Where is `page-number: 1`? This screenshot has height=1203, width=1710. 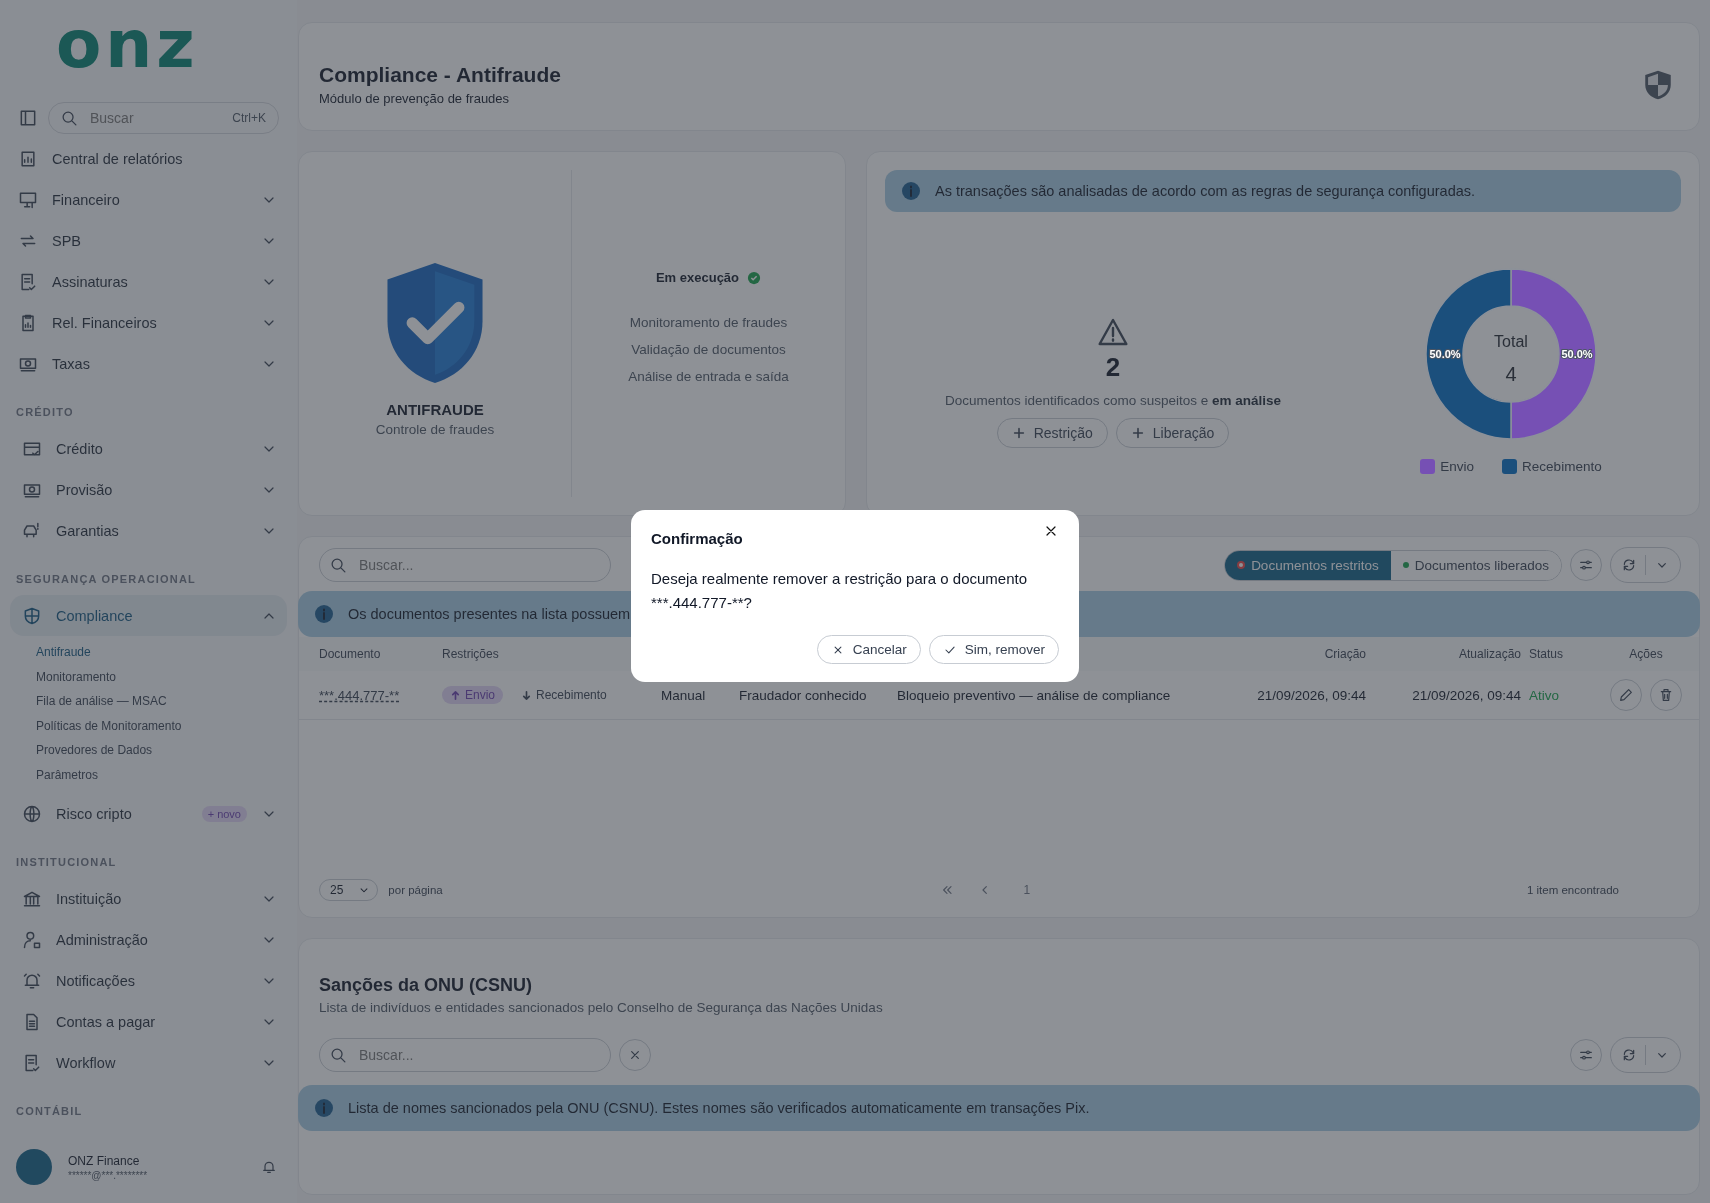 page-number: 1 is located at coordinates (1027, 890).